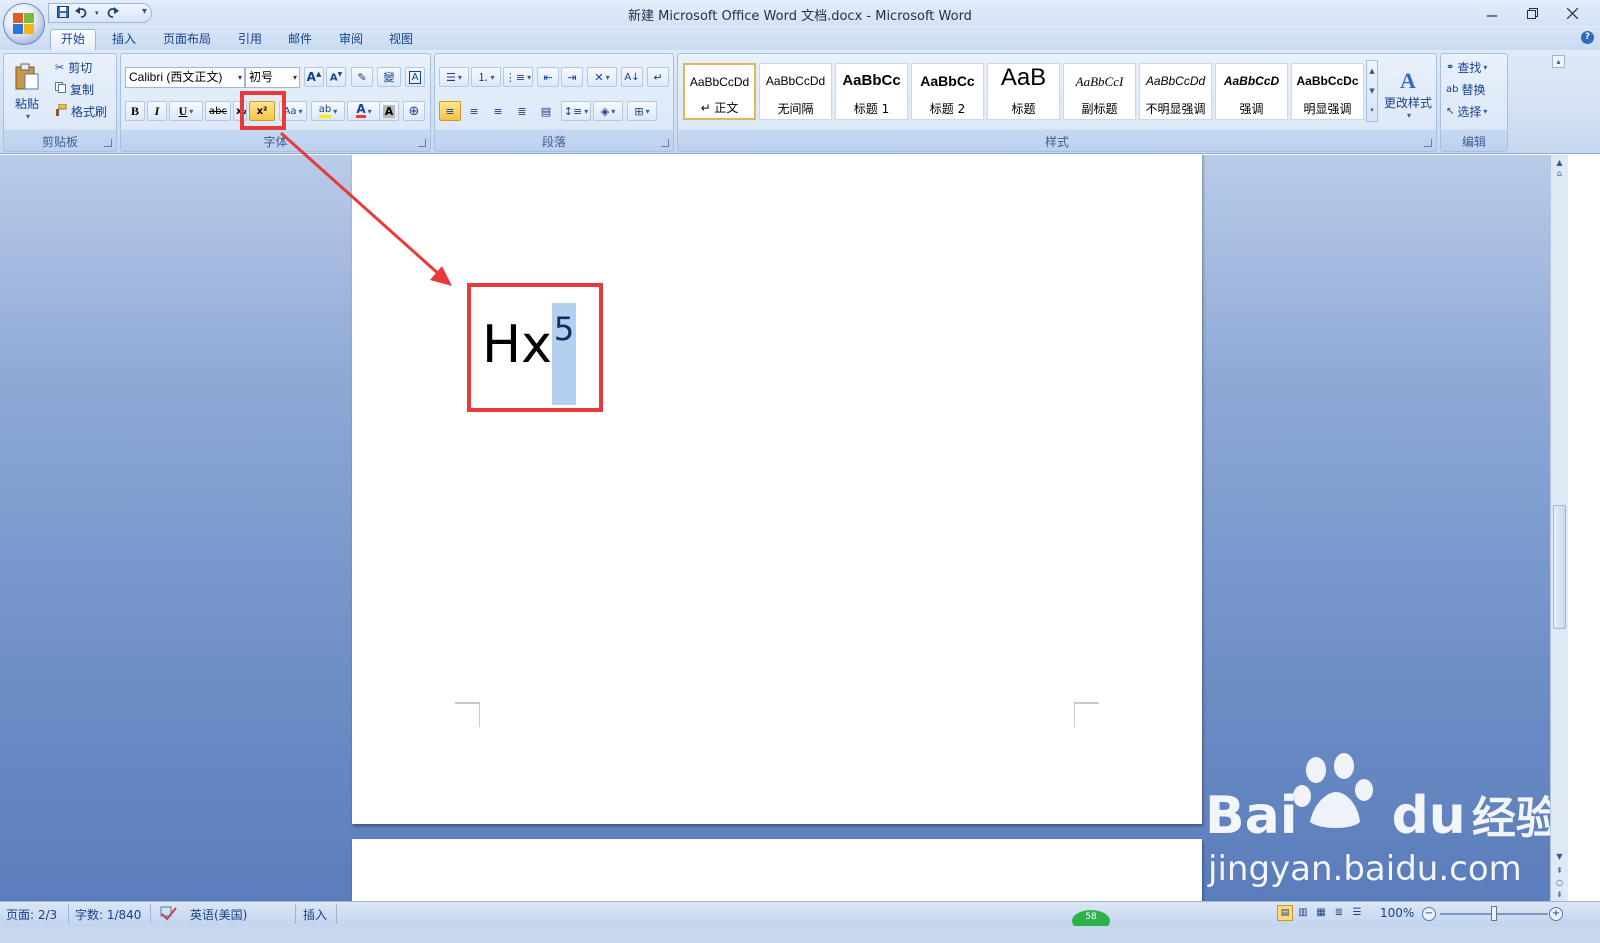 This screenshot has height=943, width=1600. Describe the element at coordinates (1397, 913) in the screenshot. I see `zoom-level: 100%` at that location.